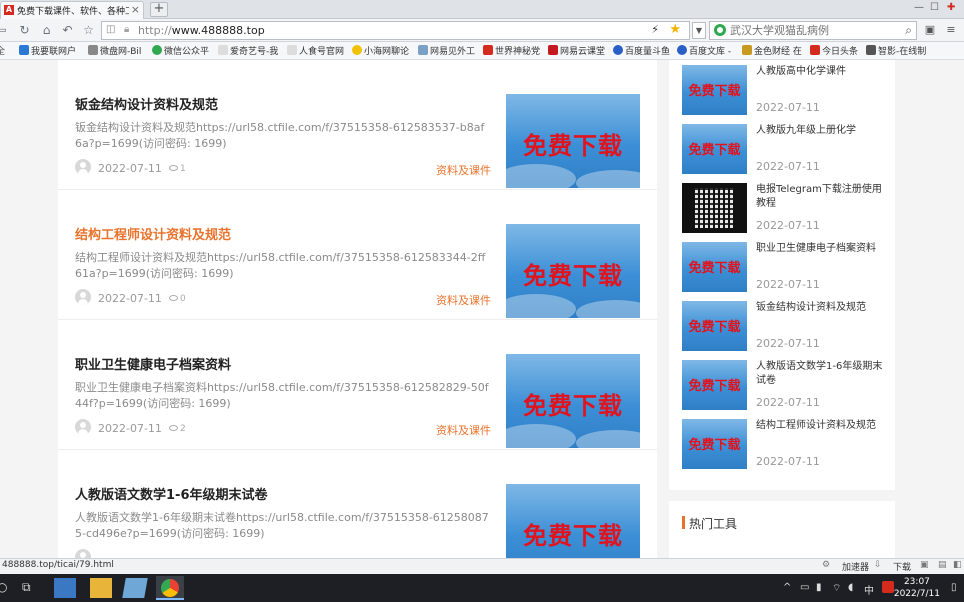 This screenshot has height=602, width=964. Describe the element at coordinates (784, 389) in the screenshot. I see `sidebar-post: 免费下载 人教版语文数学1-6年级期末试卷 2022-07-11` at that location.